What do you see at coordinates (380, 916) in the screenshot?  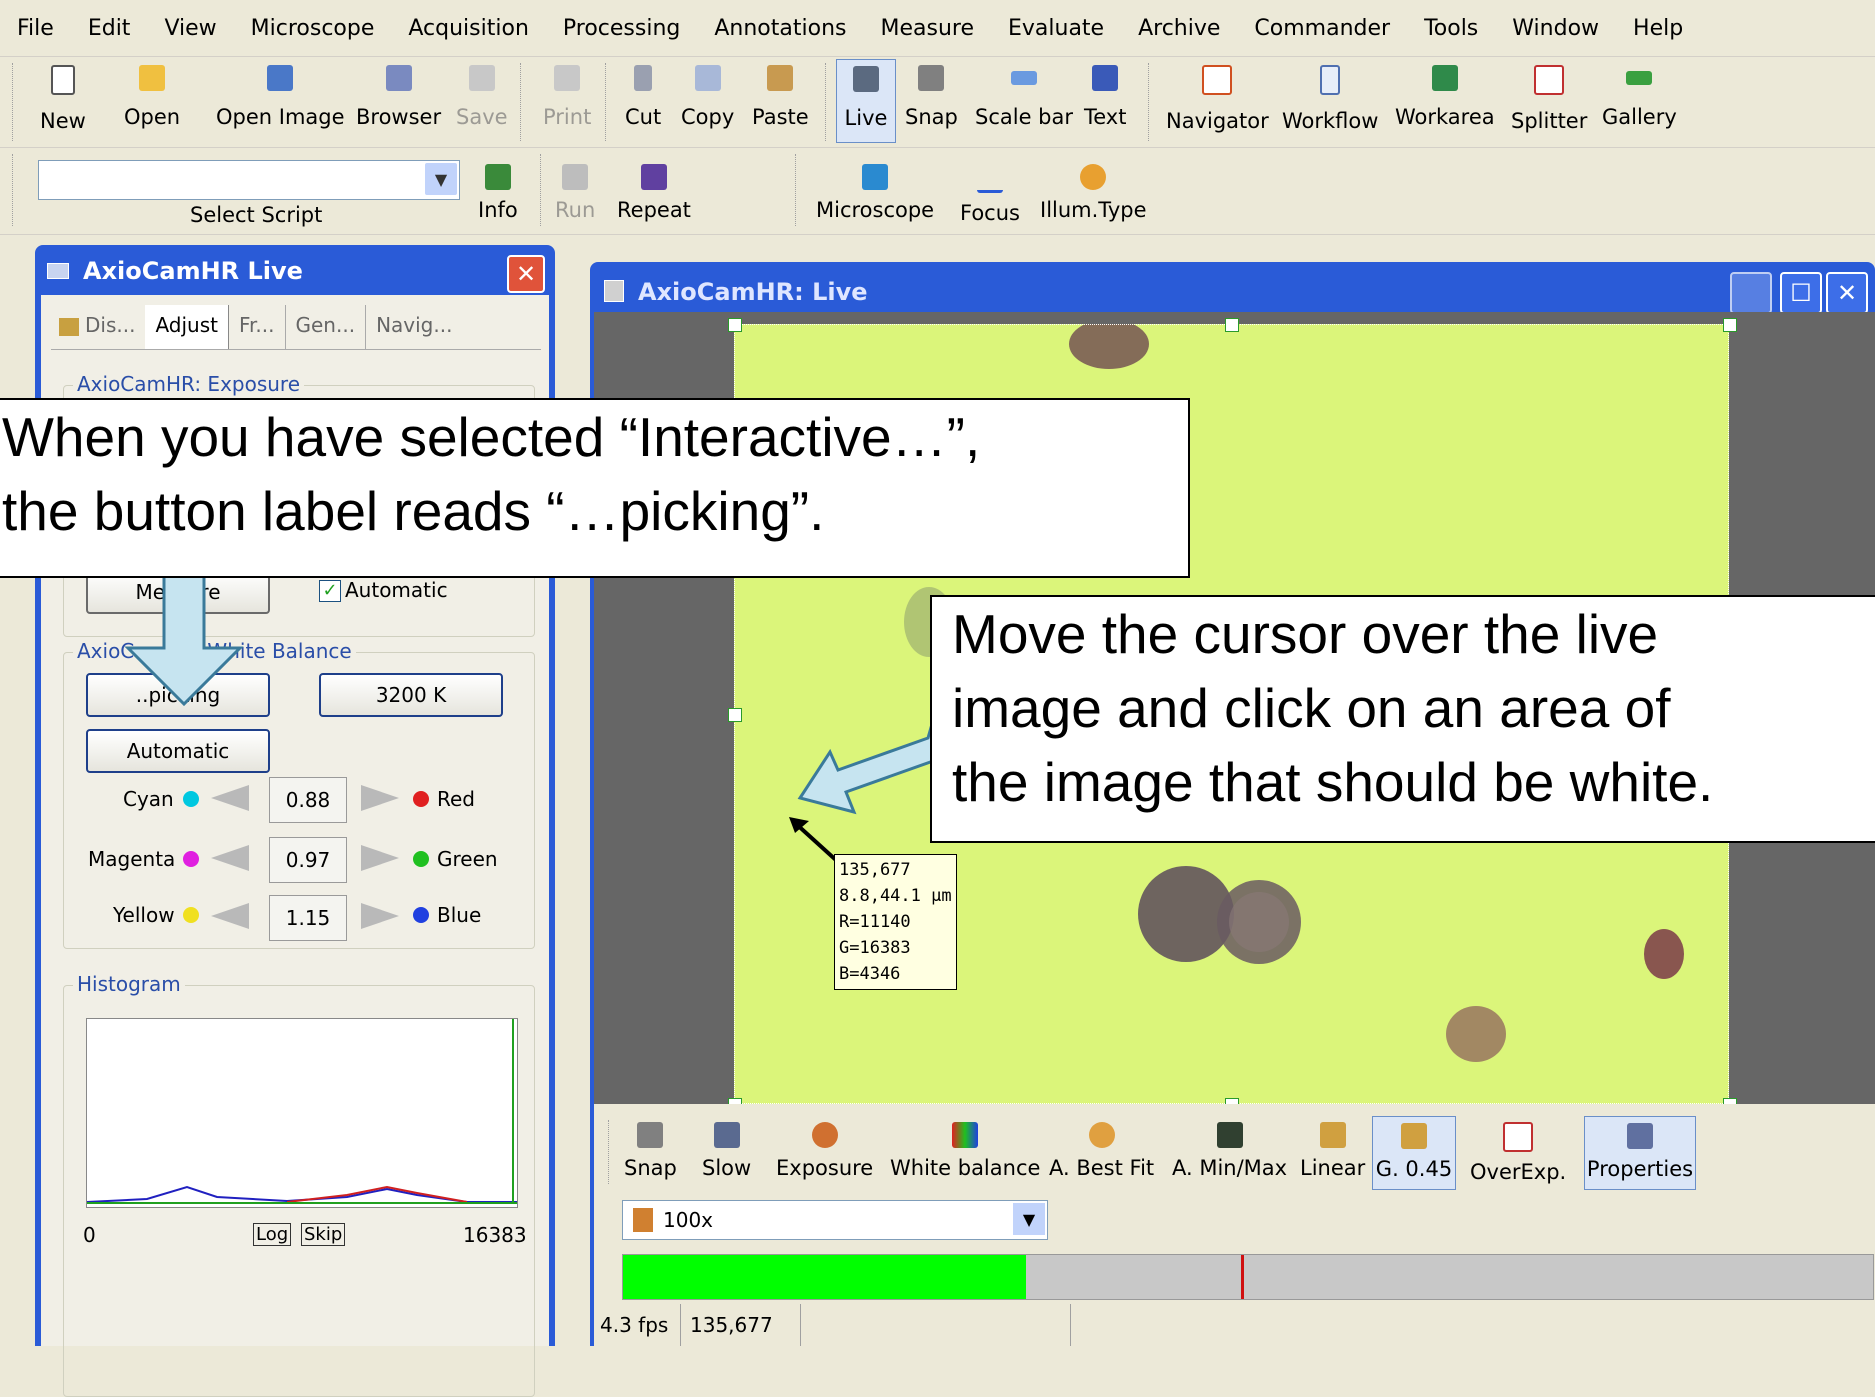 I see `blue-increase-button` at bounding box center [380, 916].